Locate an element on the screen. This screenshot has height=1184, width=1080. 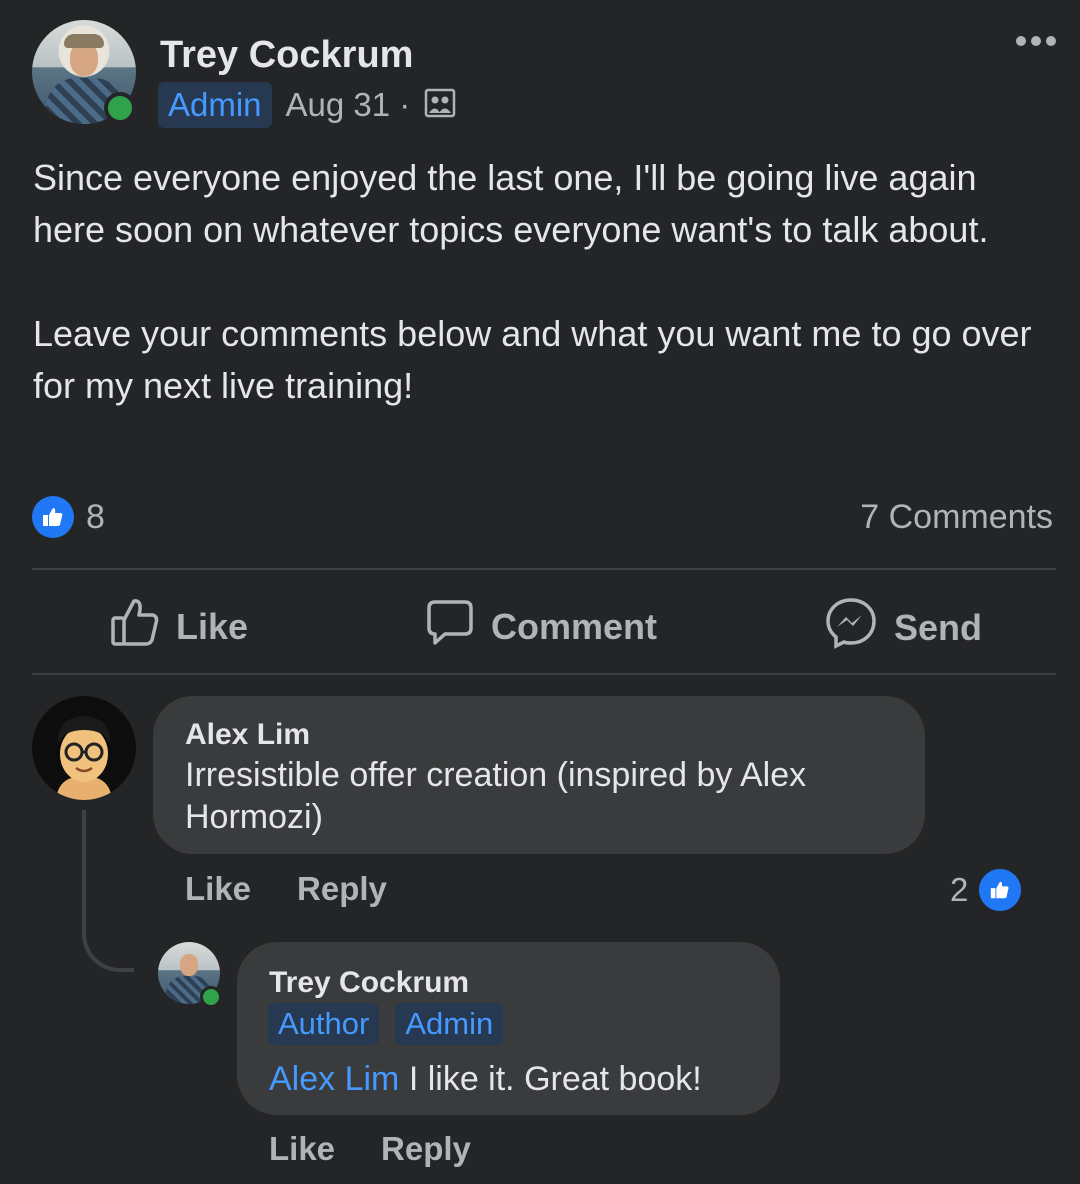
comments-count-link: 7 Comments is located at coordinates (956, 517).